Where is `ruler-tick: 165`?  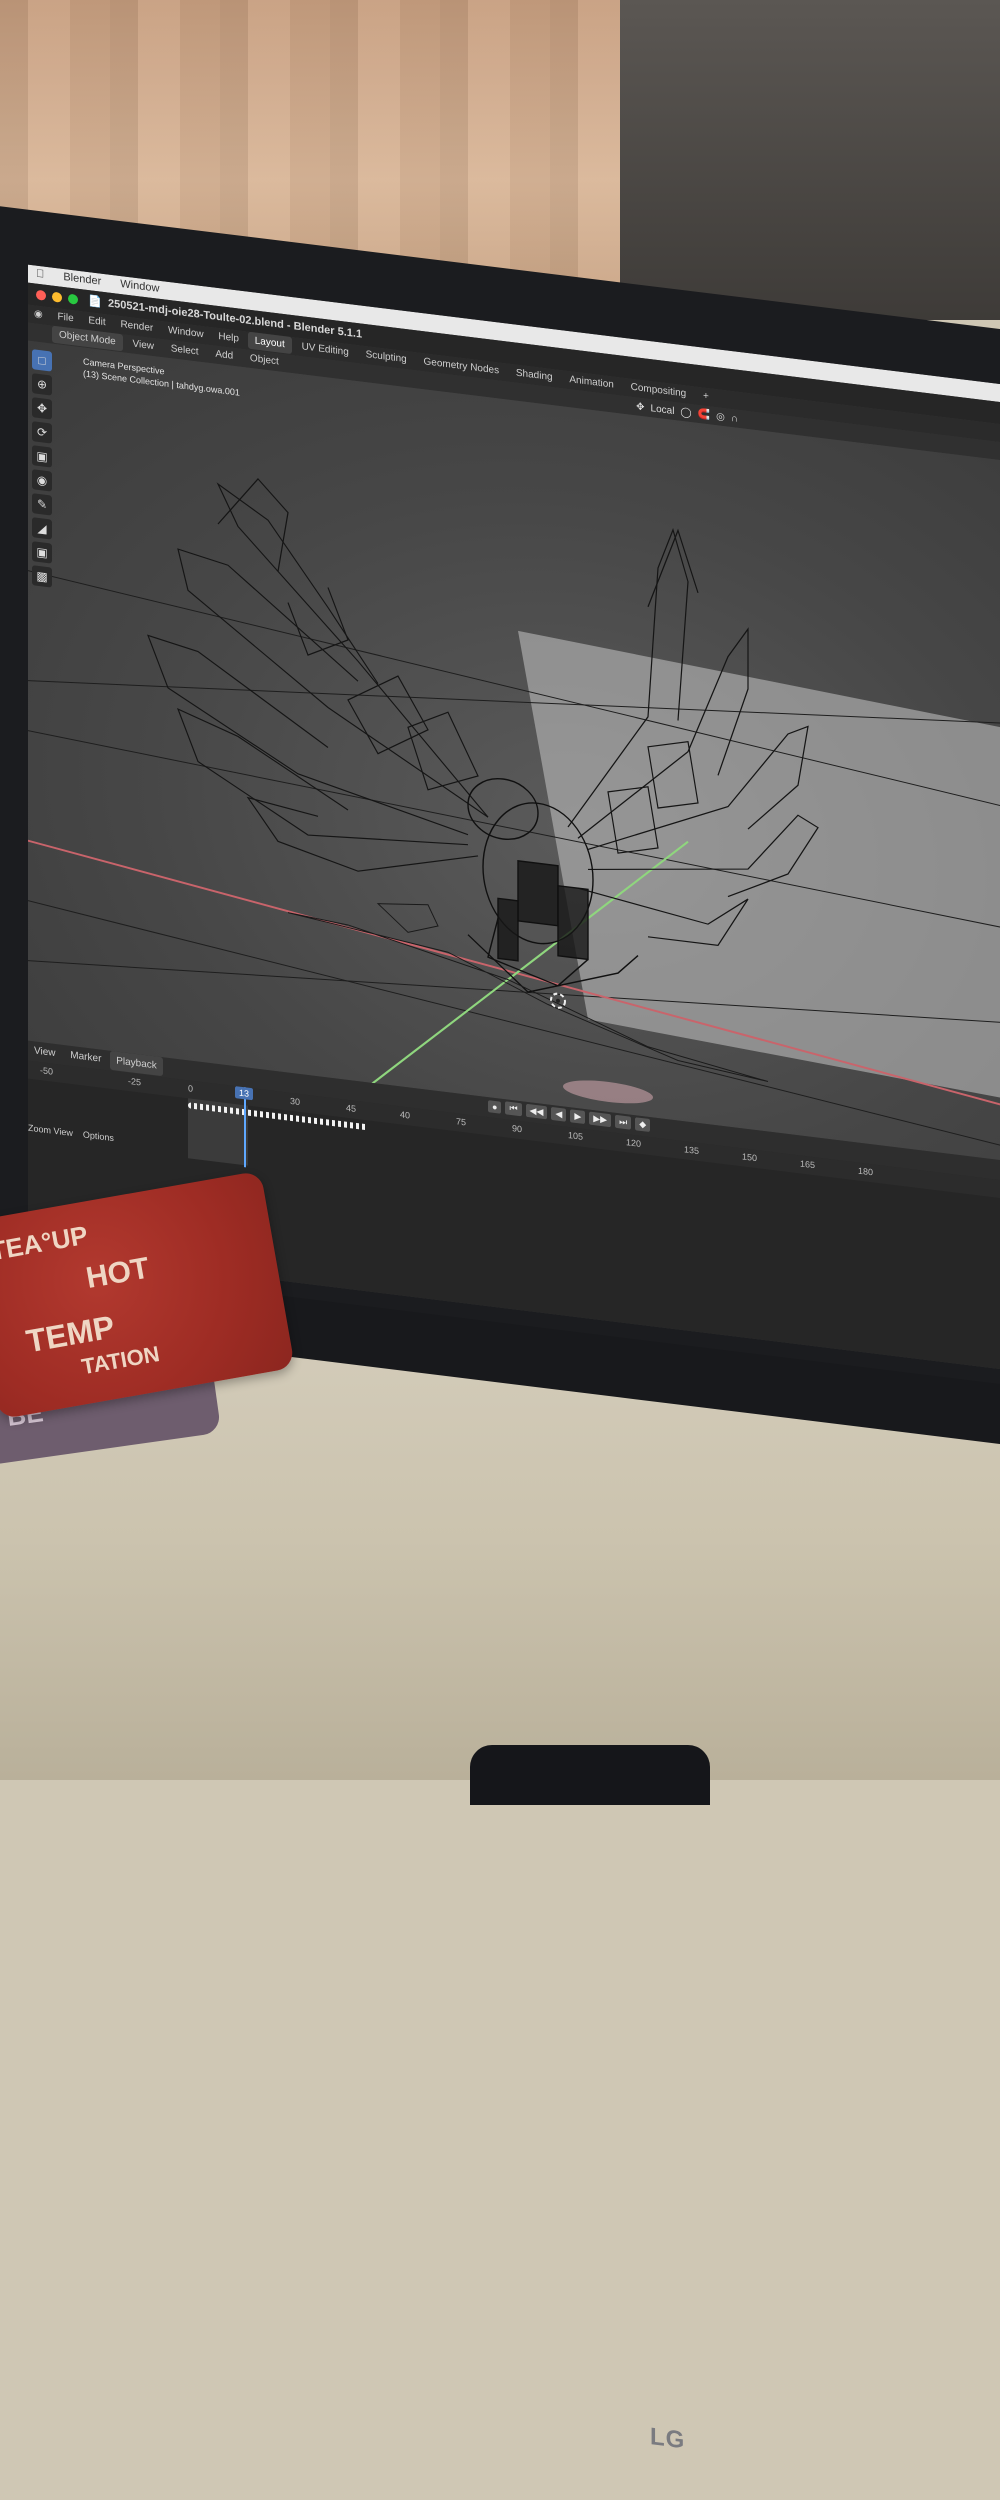
ruler-tick: 165 is located at coordinates (808, 1164).